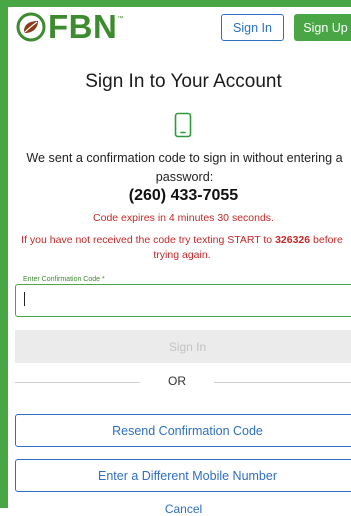 Image resolution: width=351 pixels, height=516 pixels. Describe the element at coordinates (64, 279) in the screenshot. I see `confirmation-code-label: Enter Confirmation Code *` at that location.